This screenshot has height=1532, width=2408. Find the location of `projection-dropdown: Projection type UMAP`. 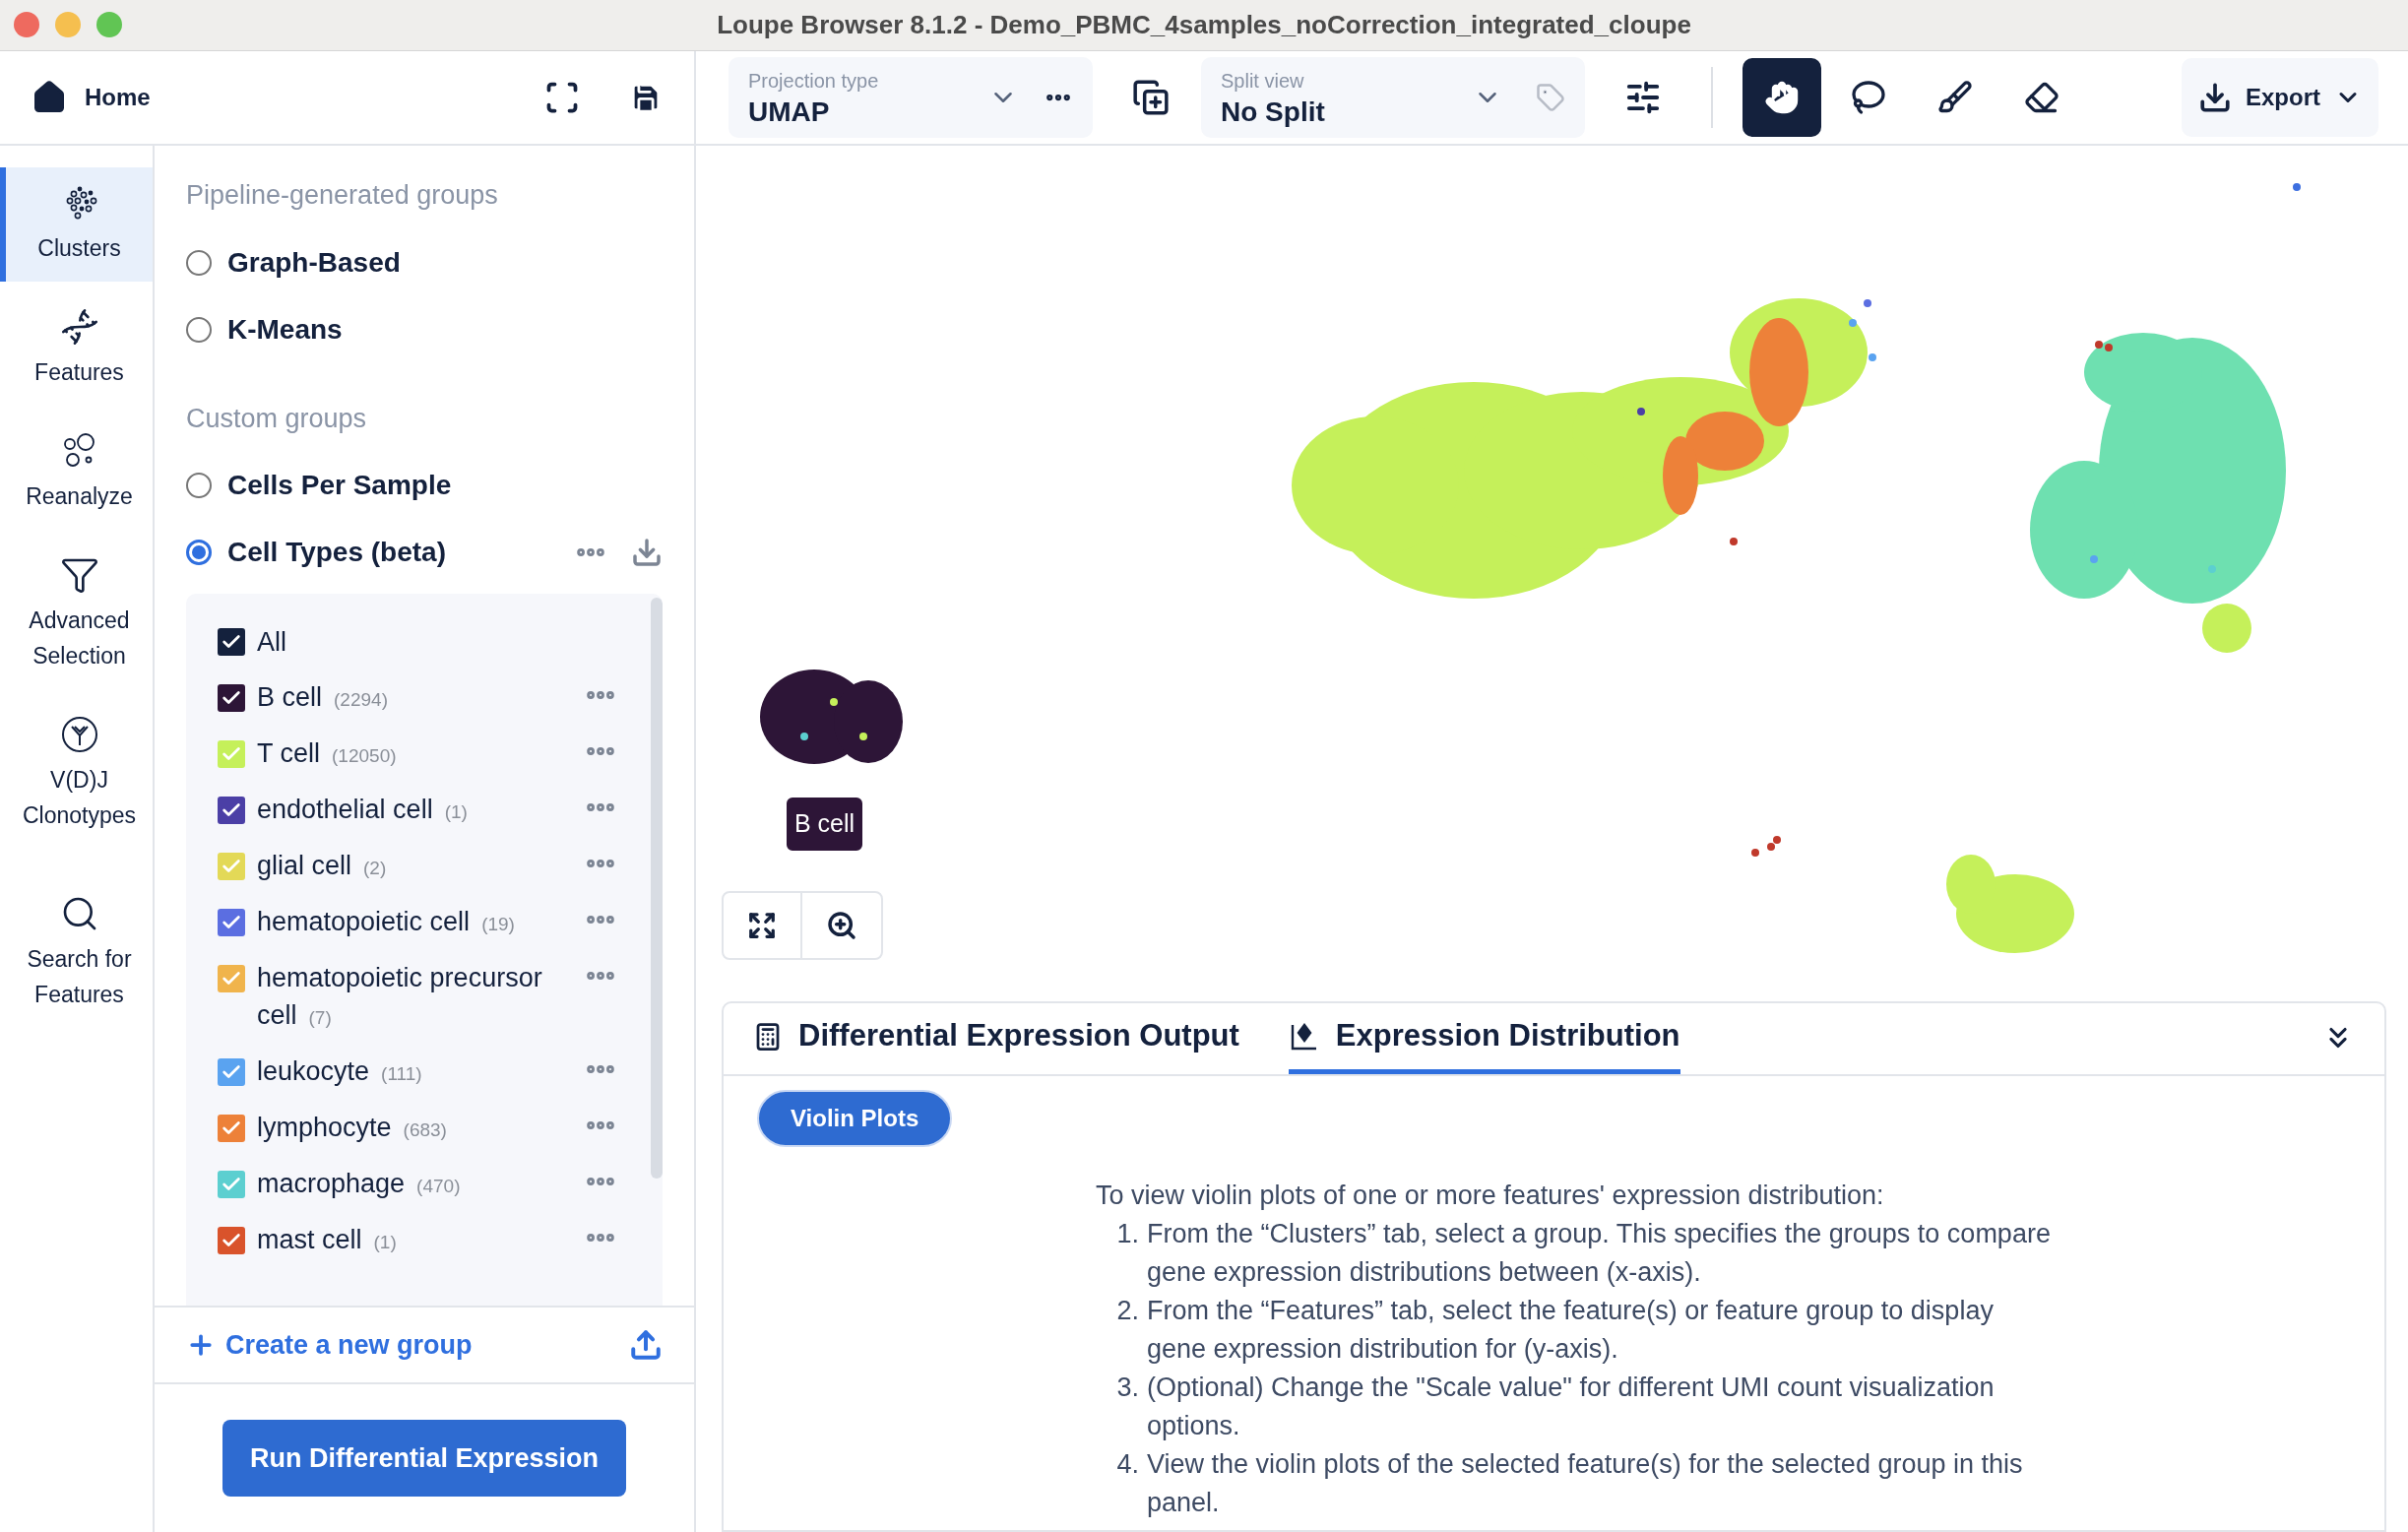

projection-dropdown: Projection type UMAP is located at coordinates (911, 97).